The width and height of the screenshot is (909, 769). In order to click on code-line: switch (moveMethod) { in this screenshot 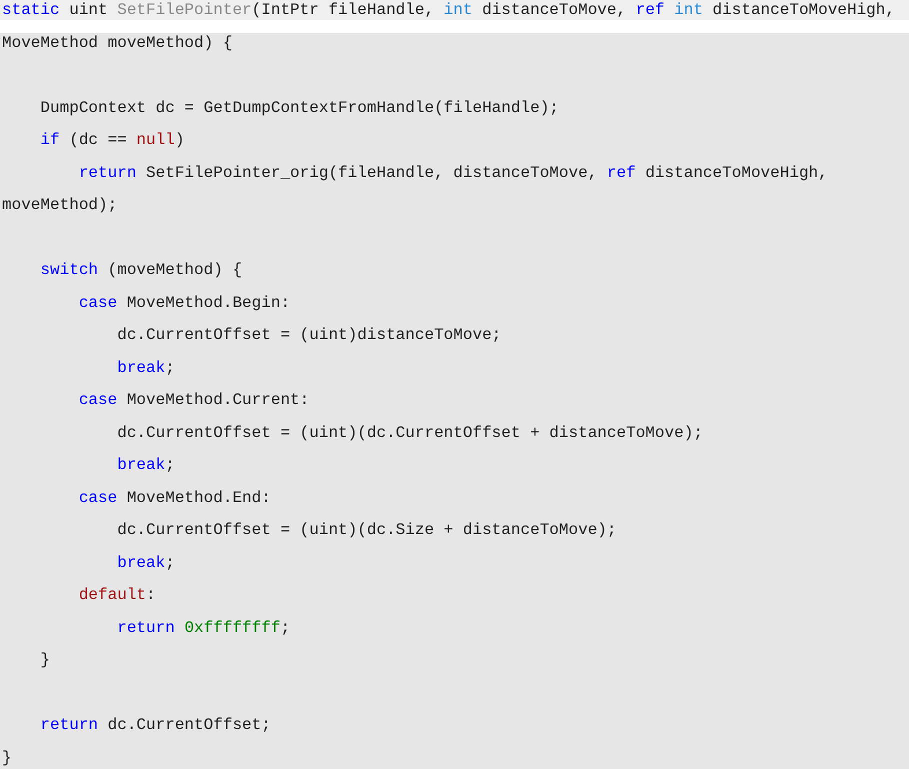, I will do `click(141, 270)`.